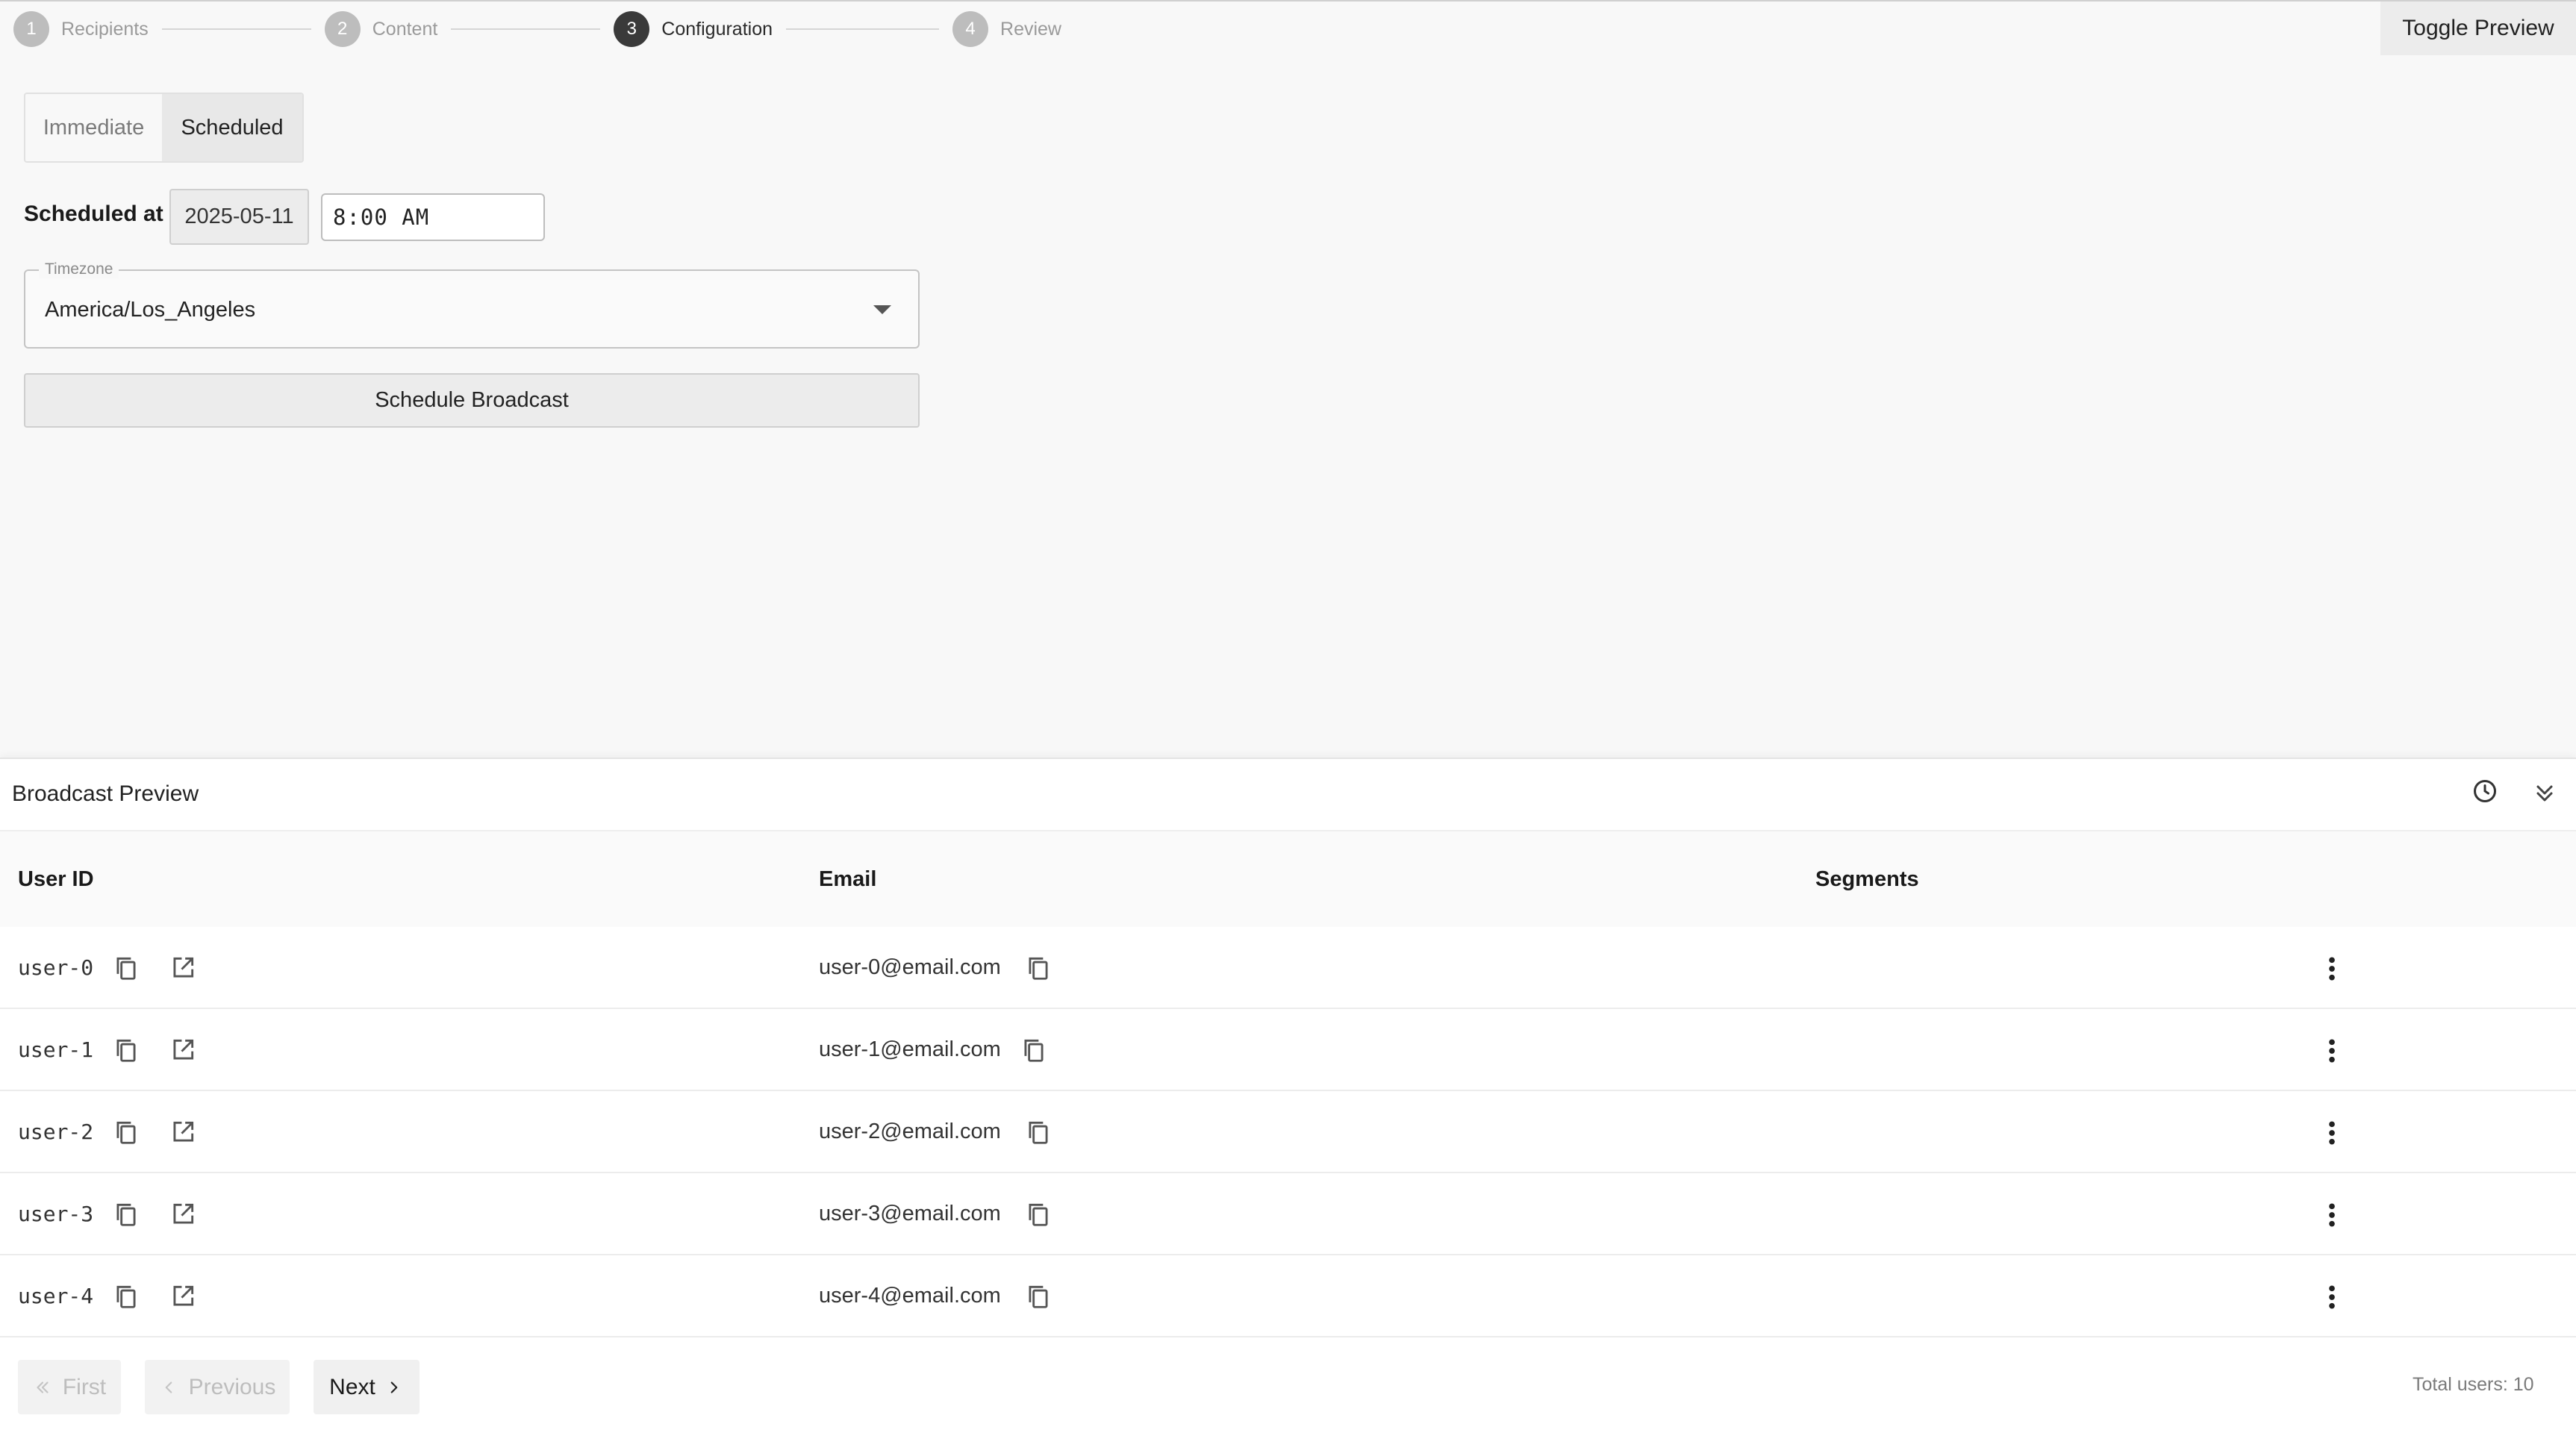  Describe the element at coordinates (2544, 794) in the screenshot. I see `chevron-double-down-icon` at that location.